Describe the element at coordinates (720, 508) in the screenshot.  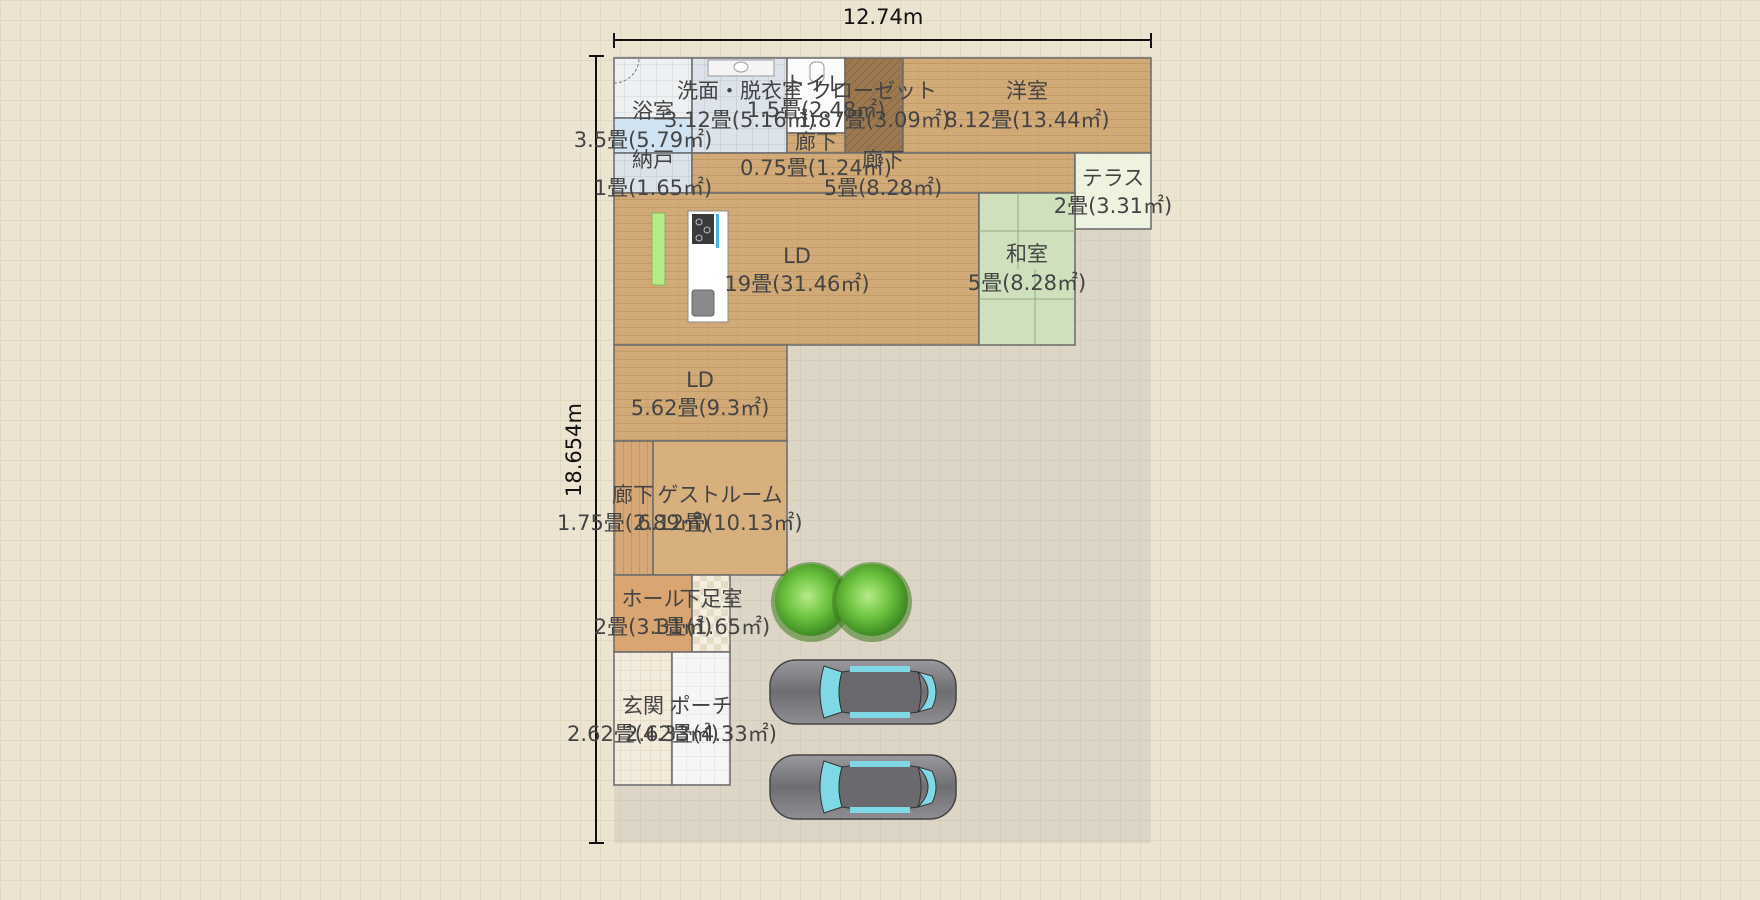
I see `room-guest` at that location.